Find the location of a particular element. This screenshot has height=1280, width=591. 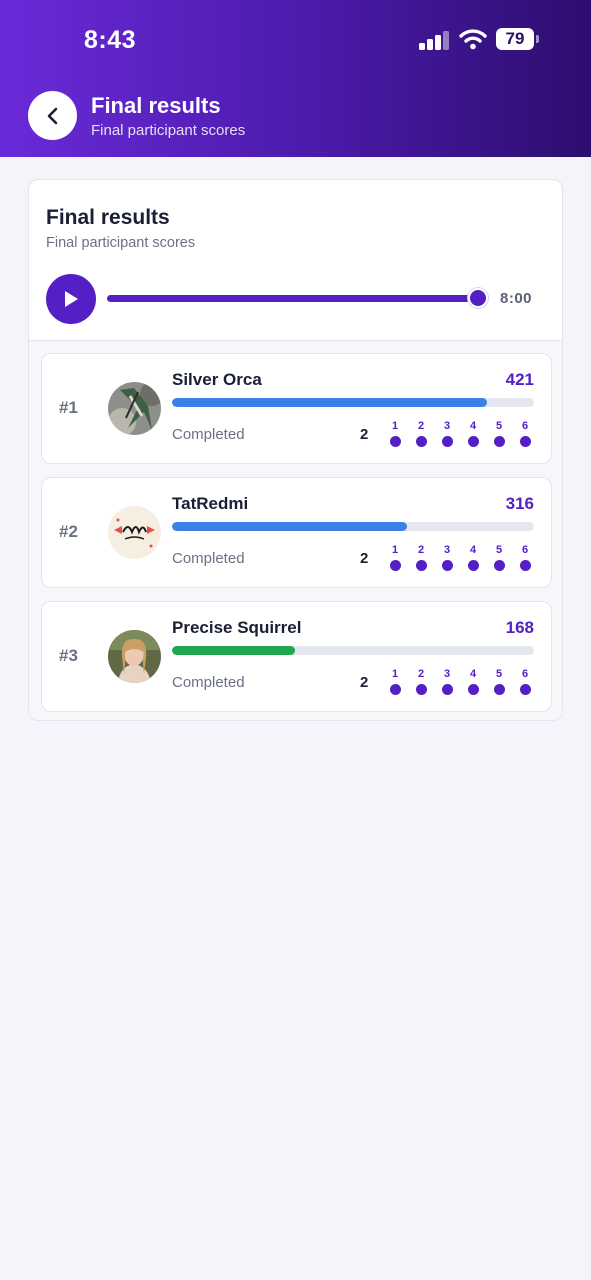

chevron-left-icon is located at coordinates (52, 115).